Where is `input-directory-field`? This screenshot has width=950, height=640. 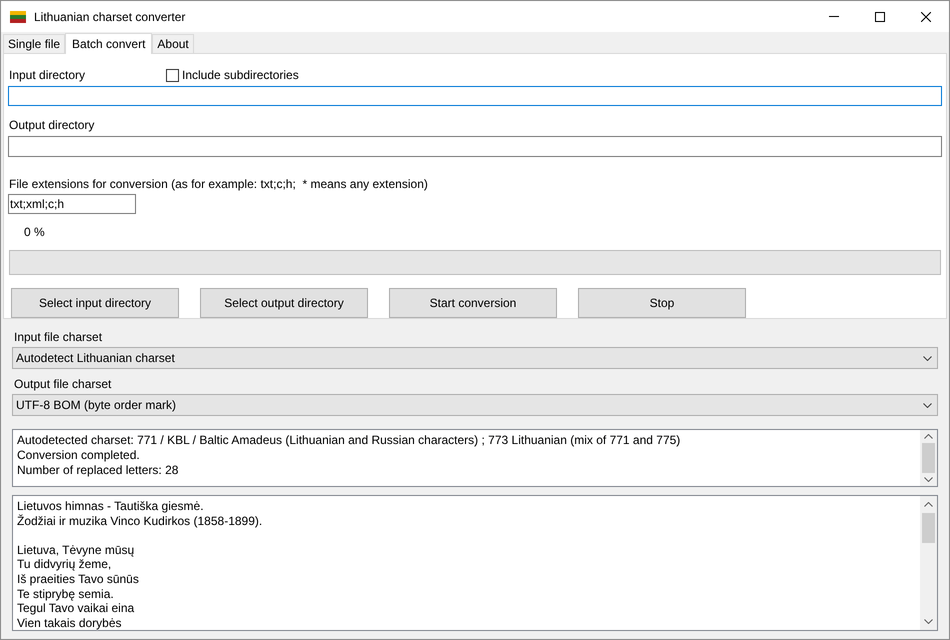 input-directory-field is located at coordinates (475, 96).